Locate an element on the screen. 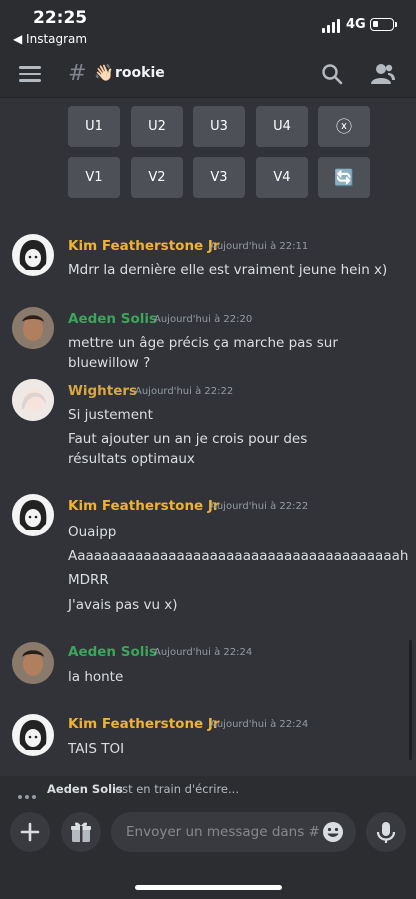 The width and height of the screenshot is (416, 899). members-icon is located at coordinates (383, 74).